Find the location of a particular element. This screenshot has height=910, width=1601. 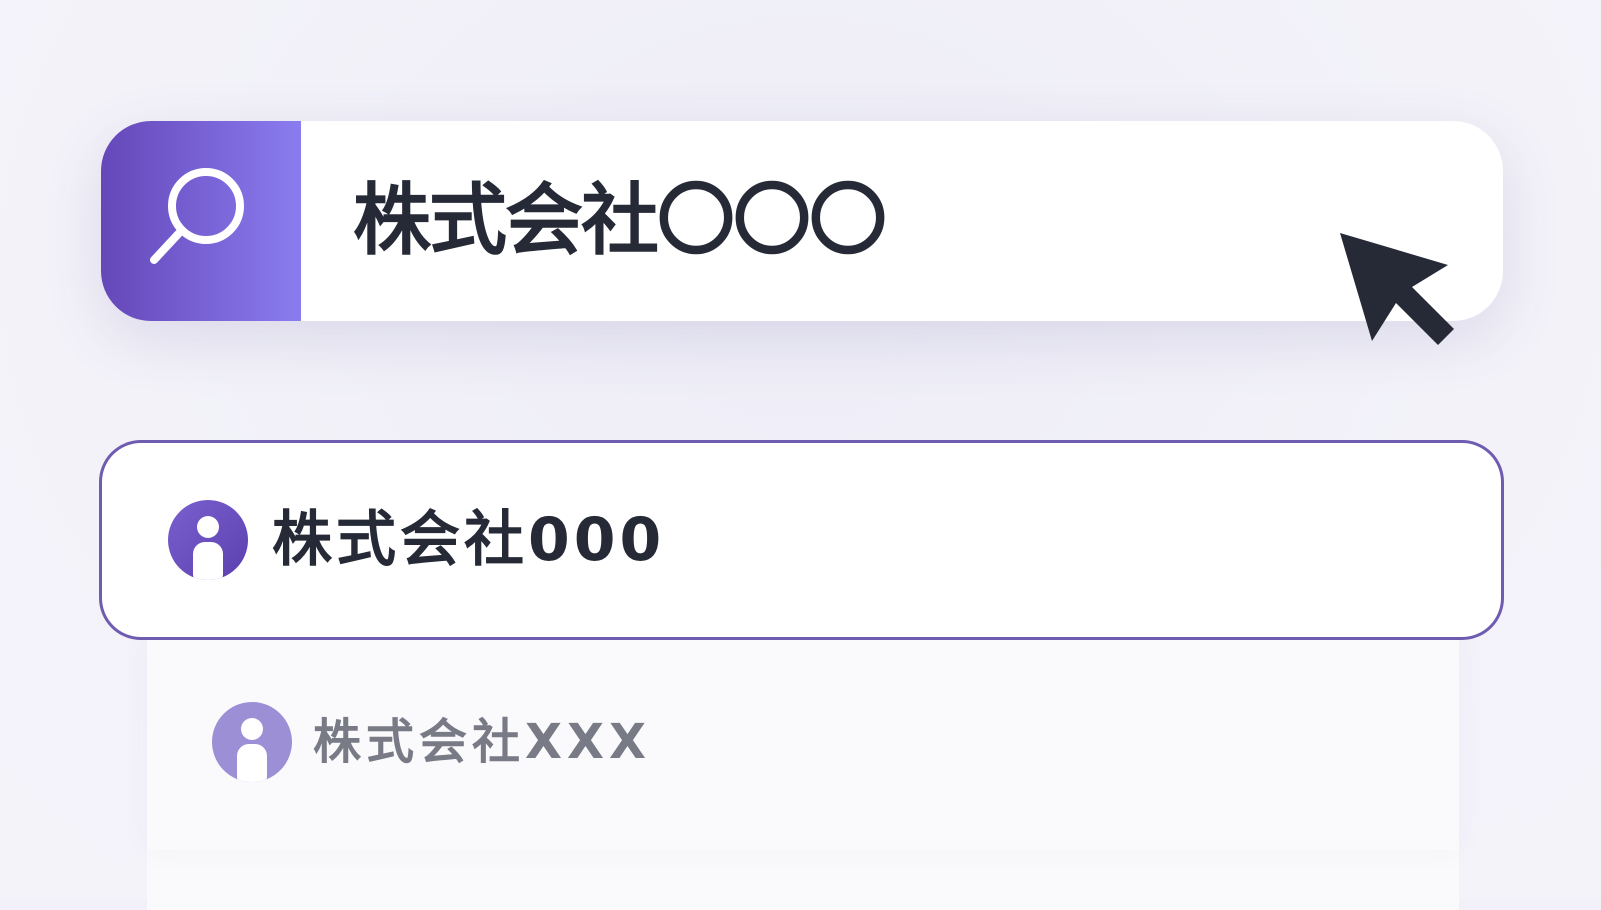

result-company-name: 株式会社000 is located at coordinates (469, 540).